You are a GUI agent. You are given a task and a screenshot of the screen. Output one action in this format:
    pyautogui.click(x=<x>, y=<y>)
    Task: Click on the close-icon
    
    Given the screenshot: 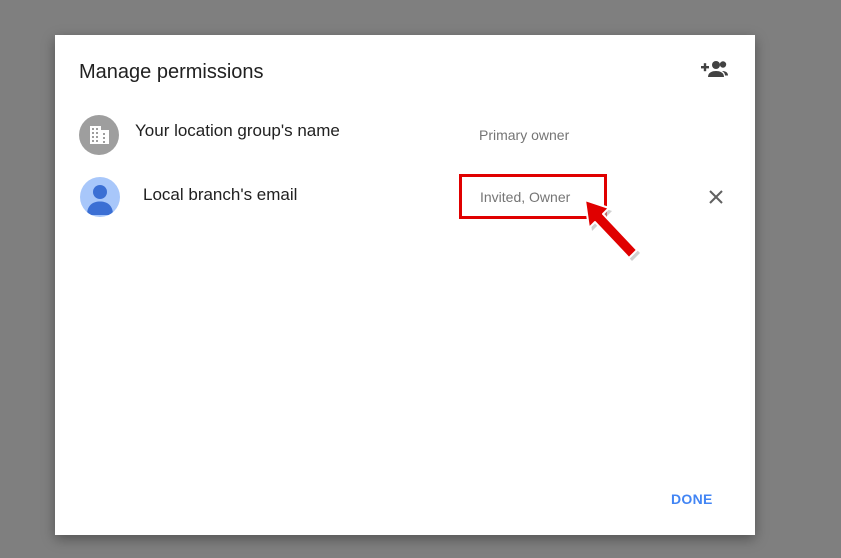 What is the action you would take?
    pyautogui.click(x=716, y=197)
    